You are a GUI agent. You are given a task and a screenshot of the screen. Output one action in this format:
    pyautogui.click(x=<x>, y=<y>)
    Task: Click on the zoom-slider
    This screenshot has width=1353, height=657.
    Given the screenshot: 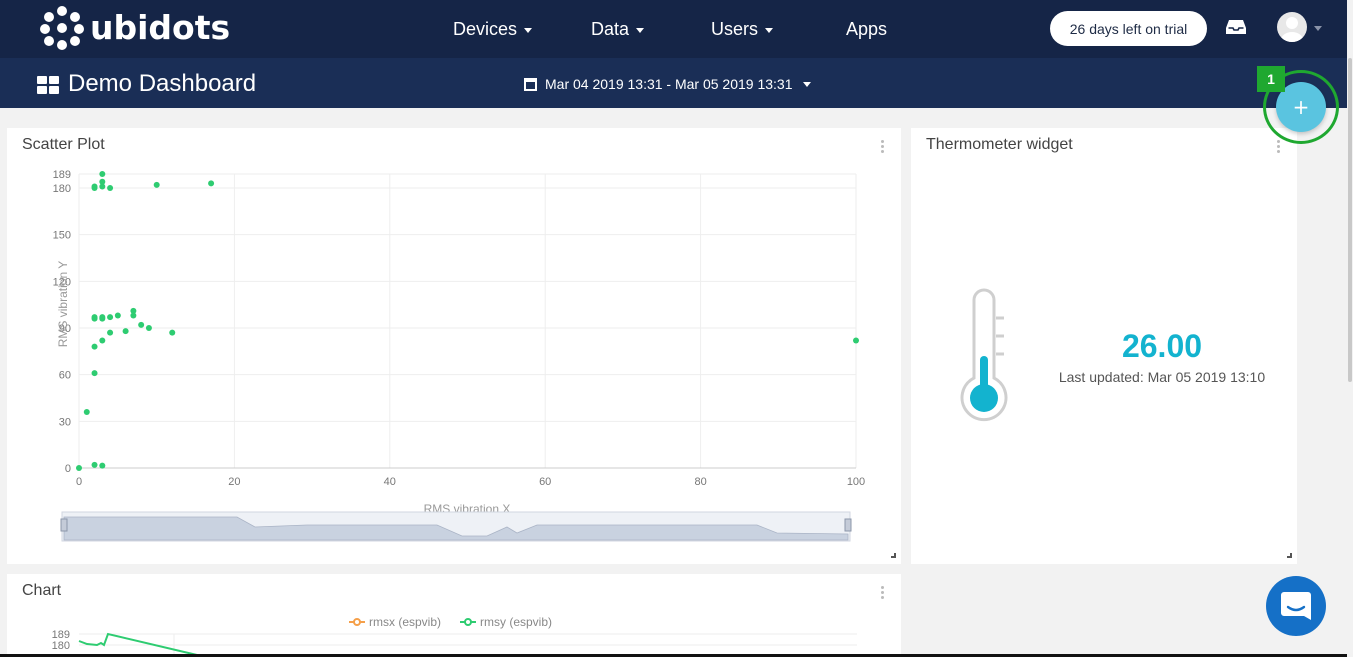 What is the action you would take?
    pyautogui.click(x=456, y=526)
    